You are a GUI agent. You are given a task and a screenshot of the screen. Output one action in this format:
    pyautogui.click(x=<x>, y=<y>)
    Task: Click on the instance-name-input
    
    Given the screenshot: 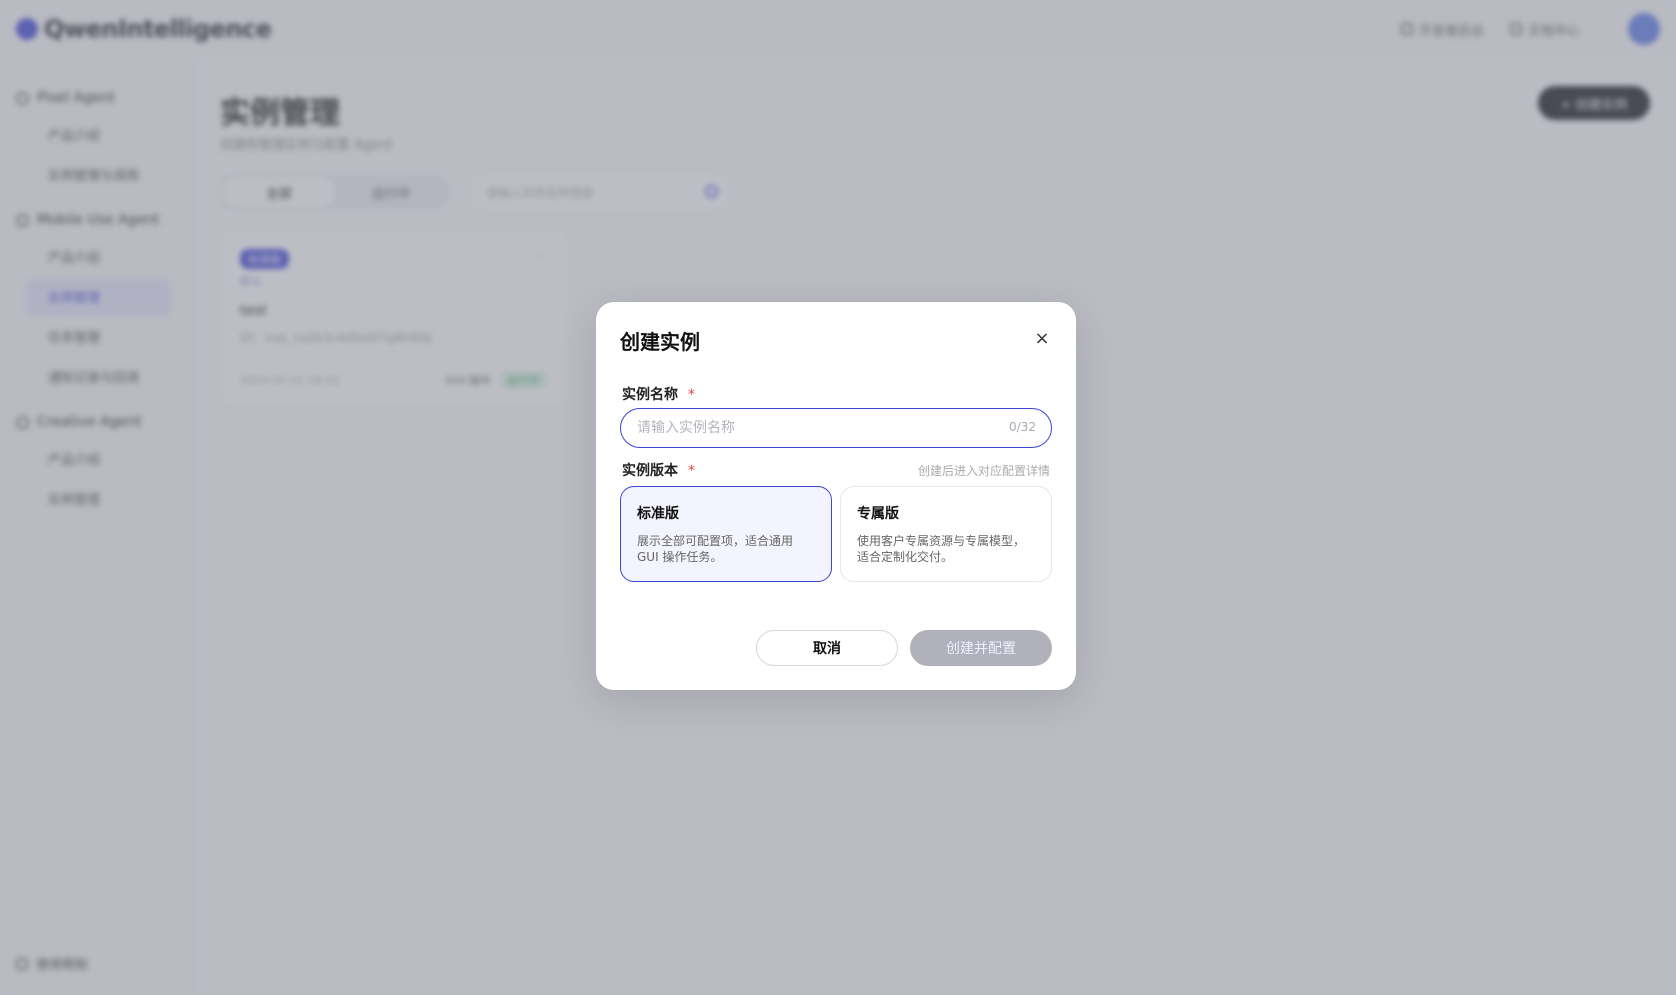 What is the action you would take?
    pyautogui.click(x=836, y=428)
    